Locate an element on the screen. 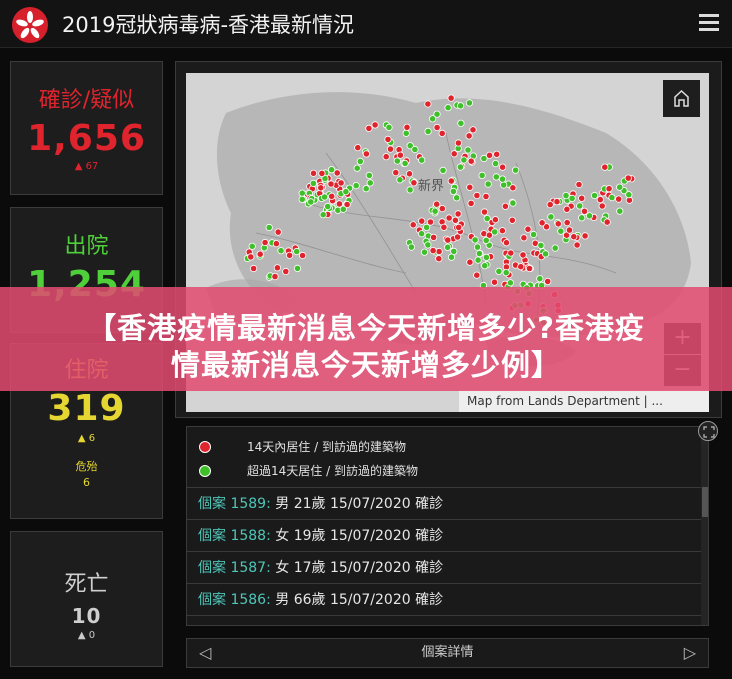  home-button is located at coordinates (681, 98).